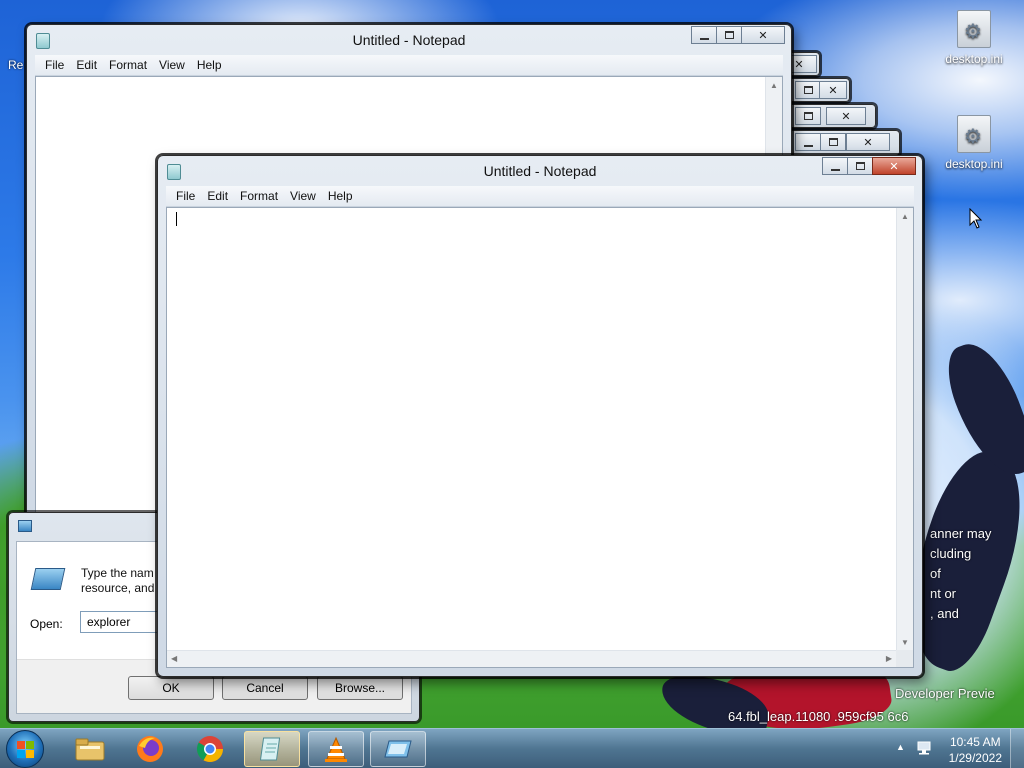  What do you see at coordinates (945, 693) in the screenshot?
I see `developer-preview-watermark: Developer Previe` at bounding box center [945, 693].